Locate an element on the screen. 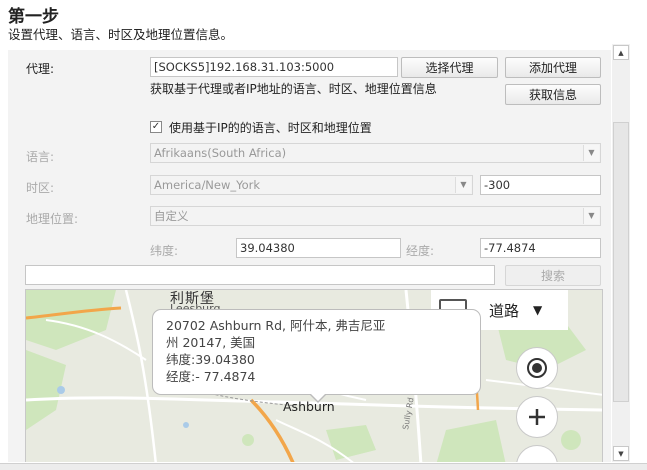  popup-latitude: 纬度:39.04380 is located at coordinates (210, 359).